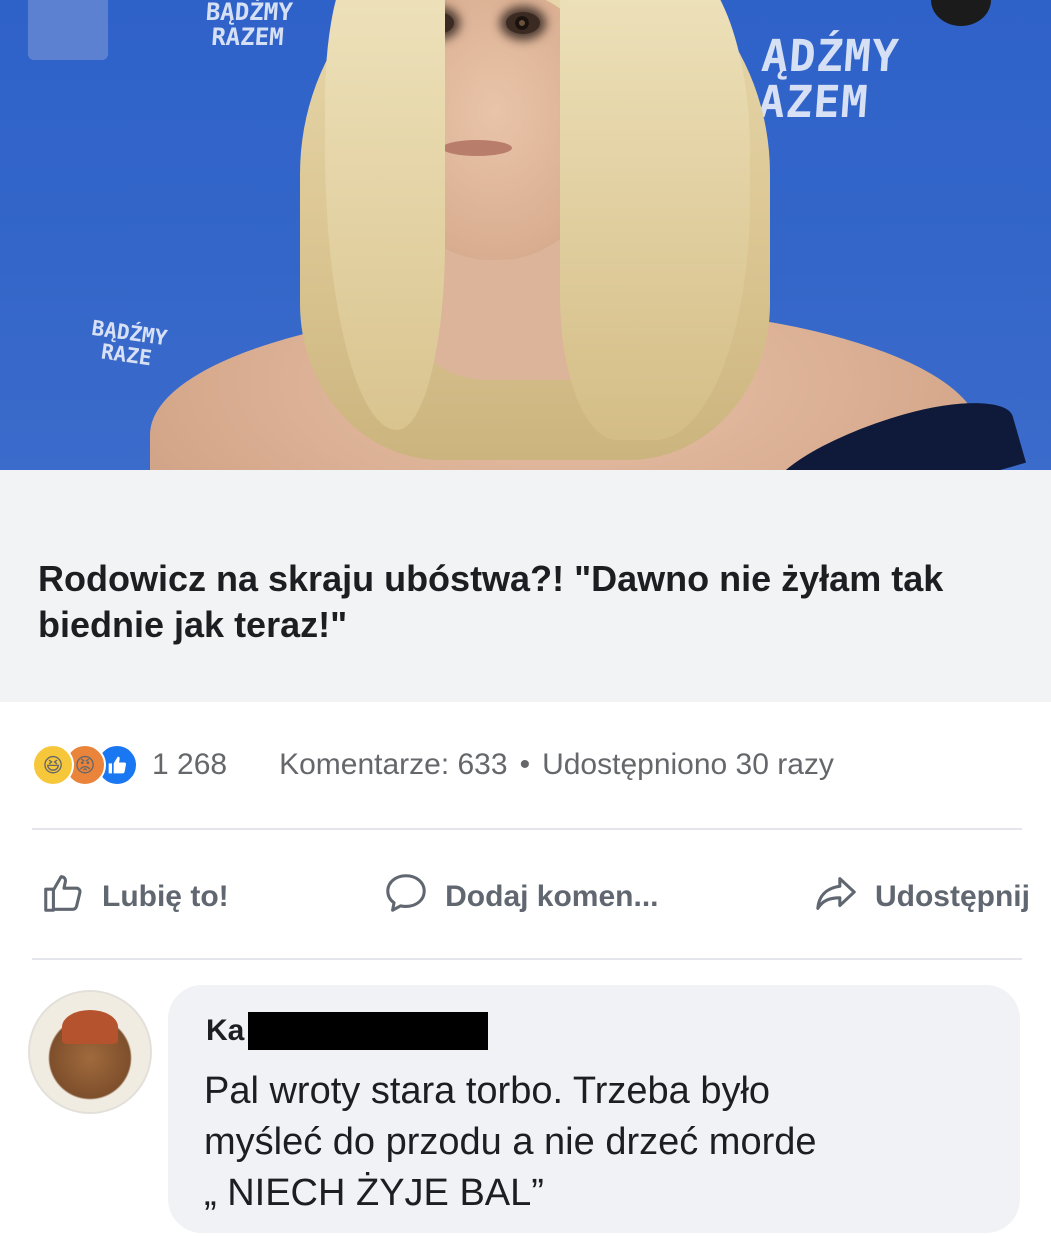 The image size is (1051, 1237). What do you see at coordinates (393, 765) in the screenshot?
I see `comments-count: Komentarze: 633` at bounding box center [393, 765].